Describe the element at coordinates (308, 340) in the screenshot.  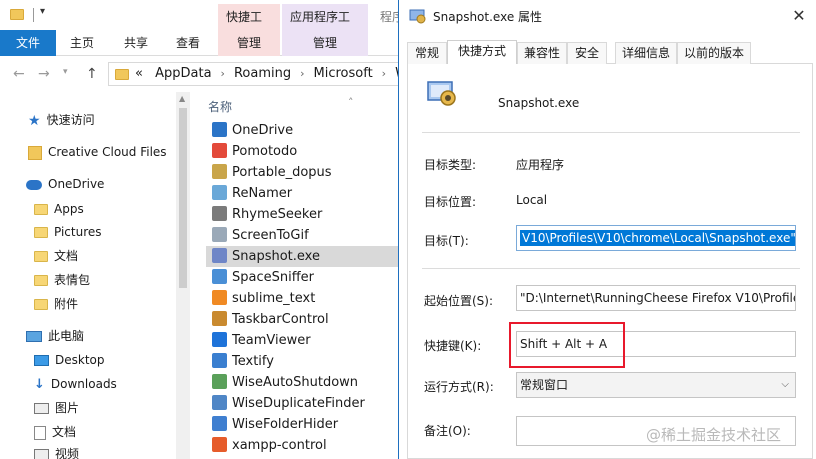
I see `file-list-item: TeamViewer` at that location.